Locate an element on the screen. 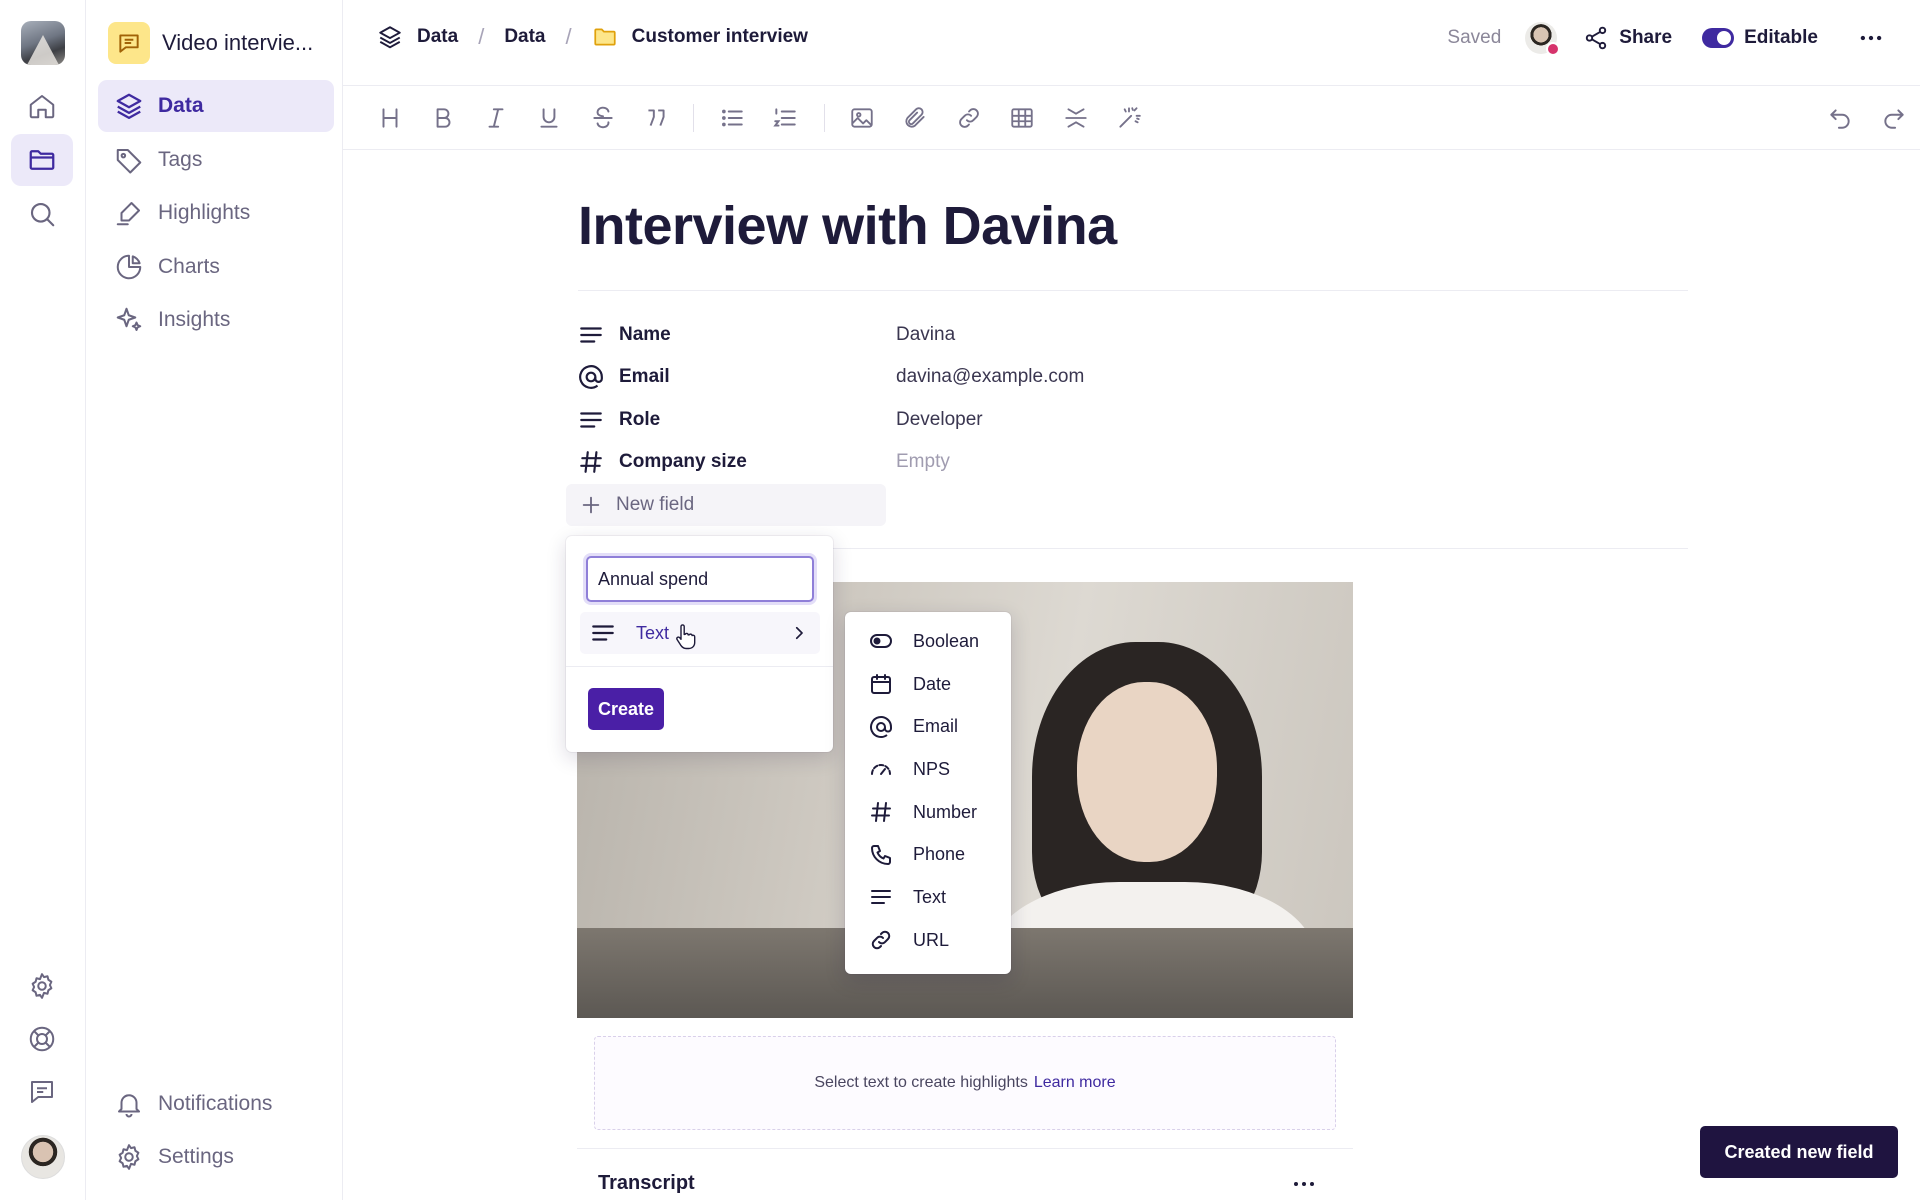  numbered-list-icon is located at coordinates (785, 118).